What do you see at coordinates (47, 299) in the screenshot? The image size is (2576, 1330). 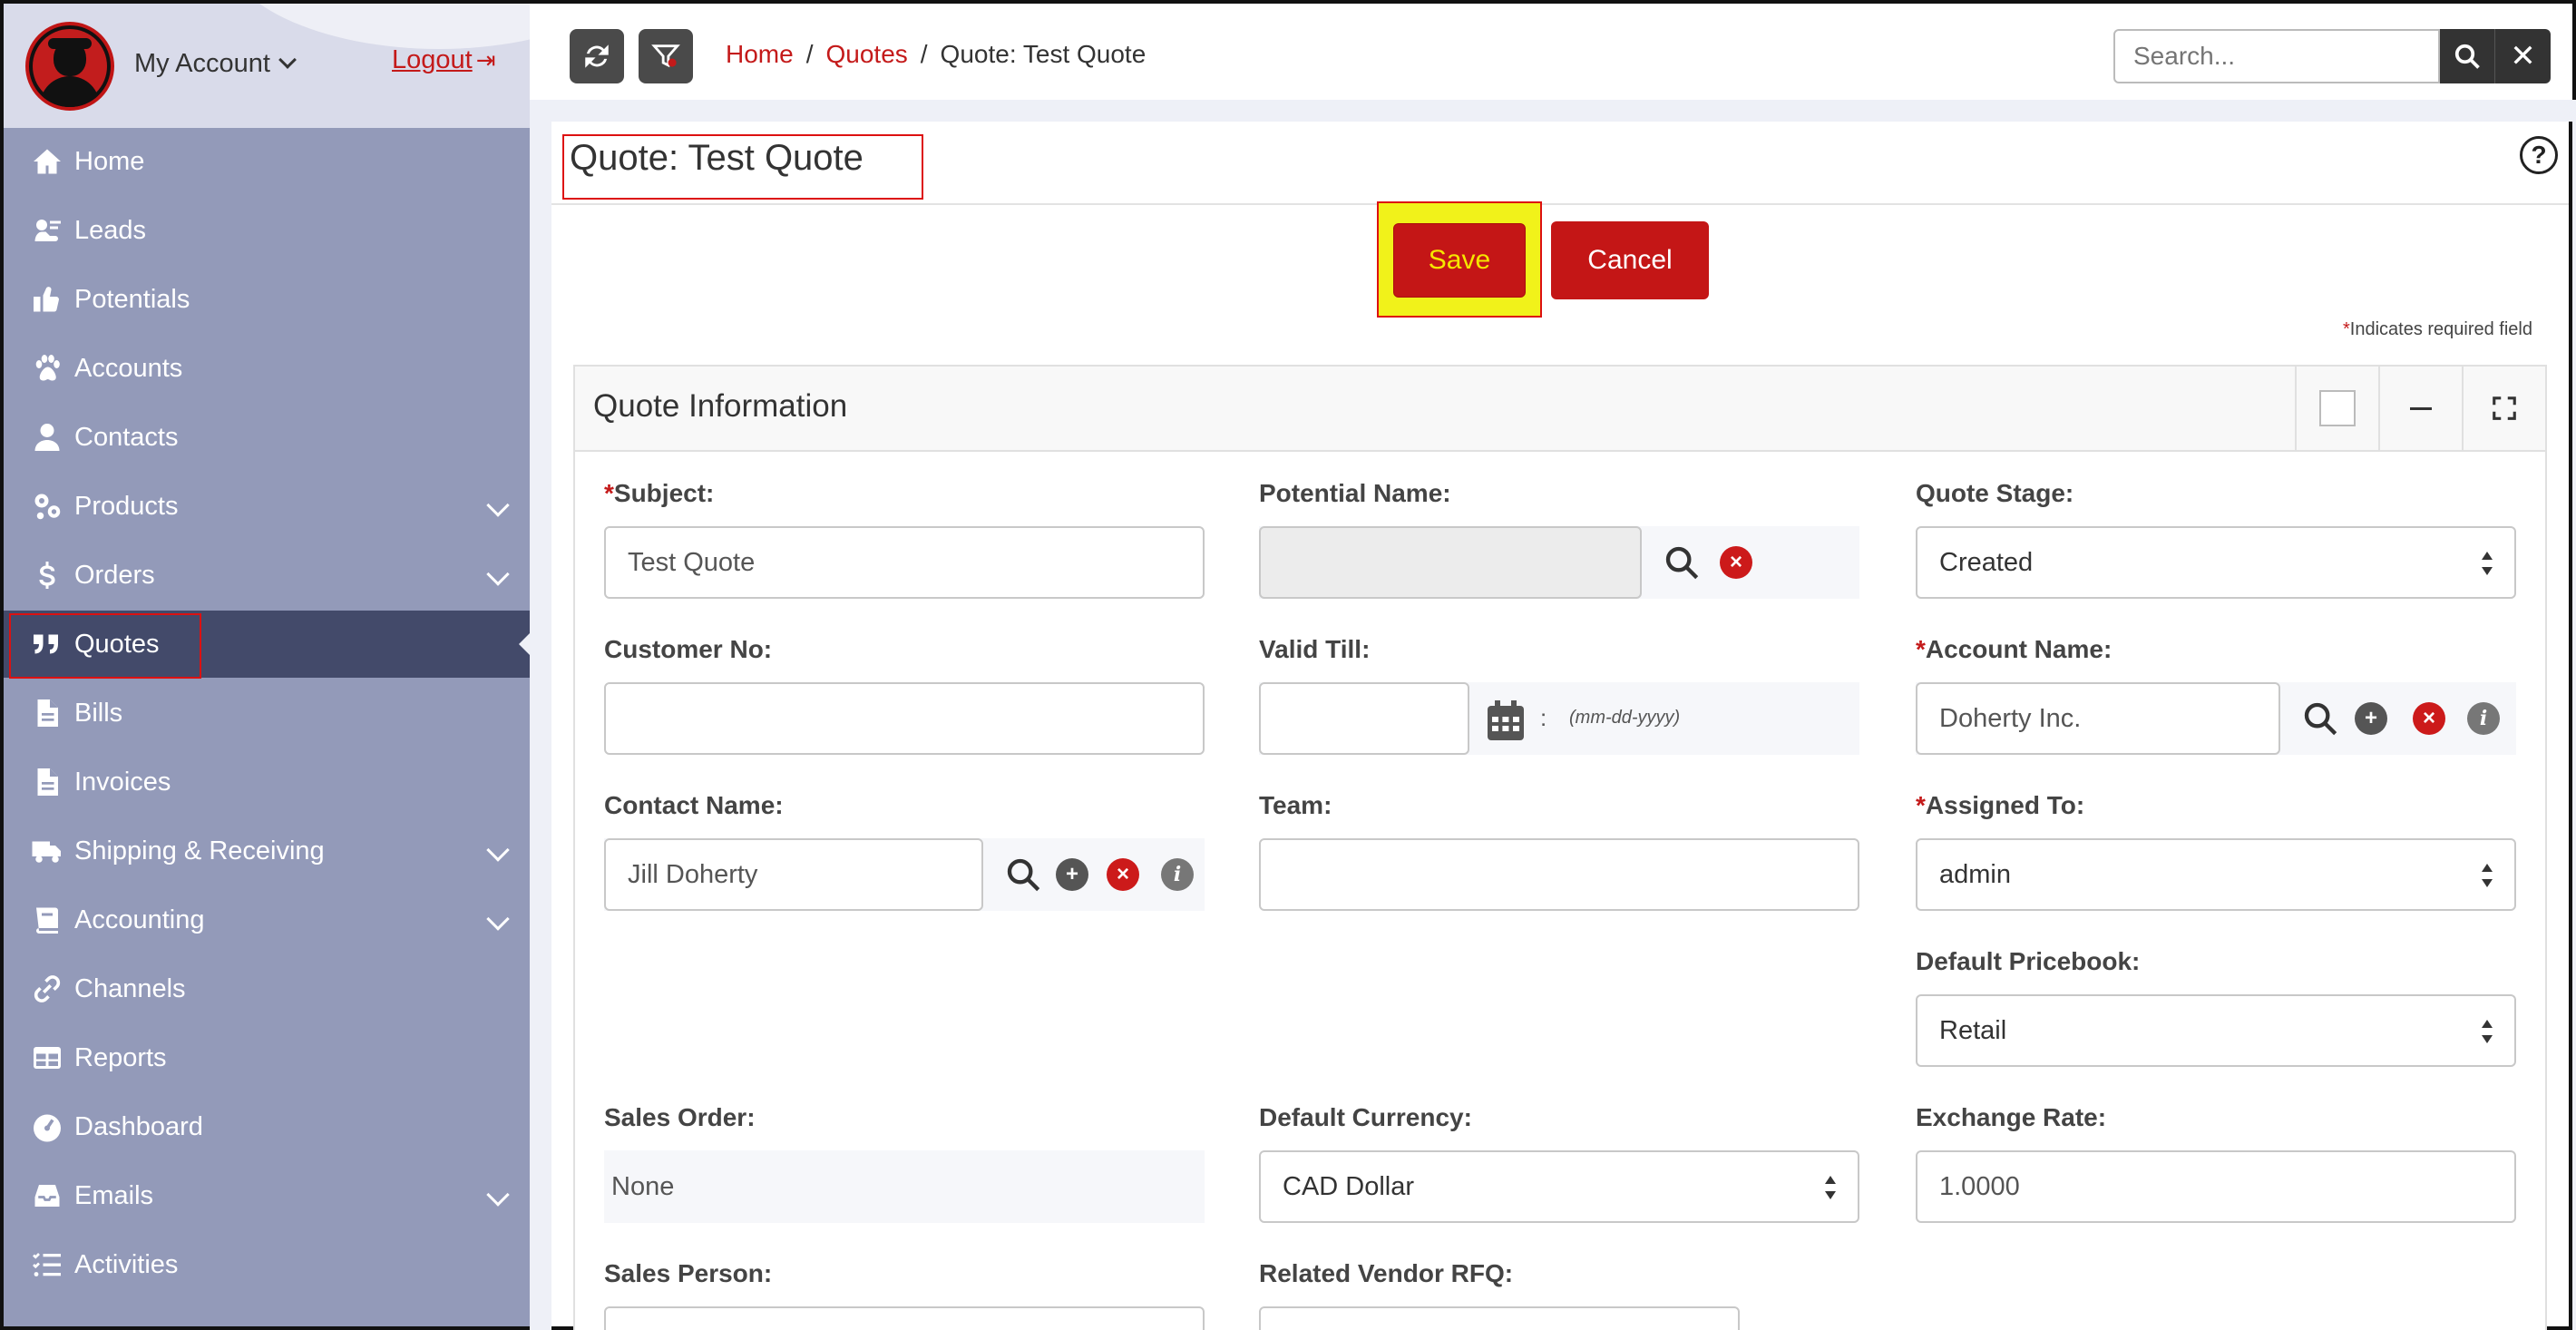 I see `thumbs-up-icon` at bounding box center [47, 299].